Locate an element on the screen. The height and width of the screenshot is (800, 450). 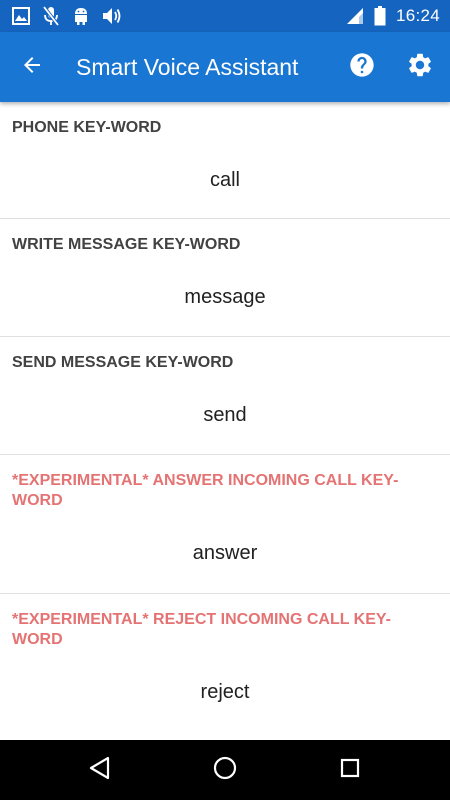
navigation-bar is located at coordinates (225, 770).